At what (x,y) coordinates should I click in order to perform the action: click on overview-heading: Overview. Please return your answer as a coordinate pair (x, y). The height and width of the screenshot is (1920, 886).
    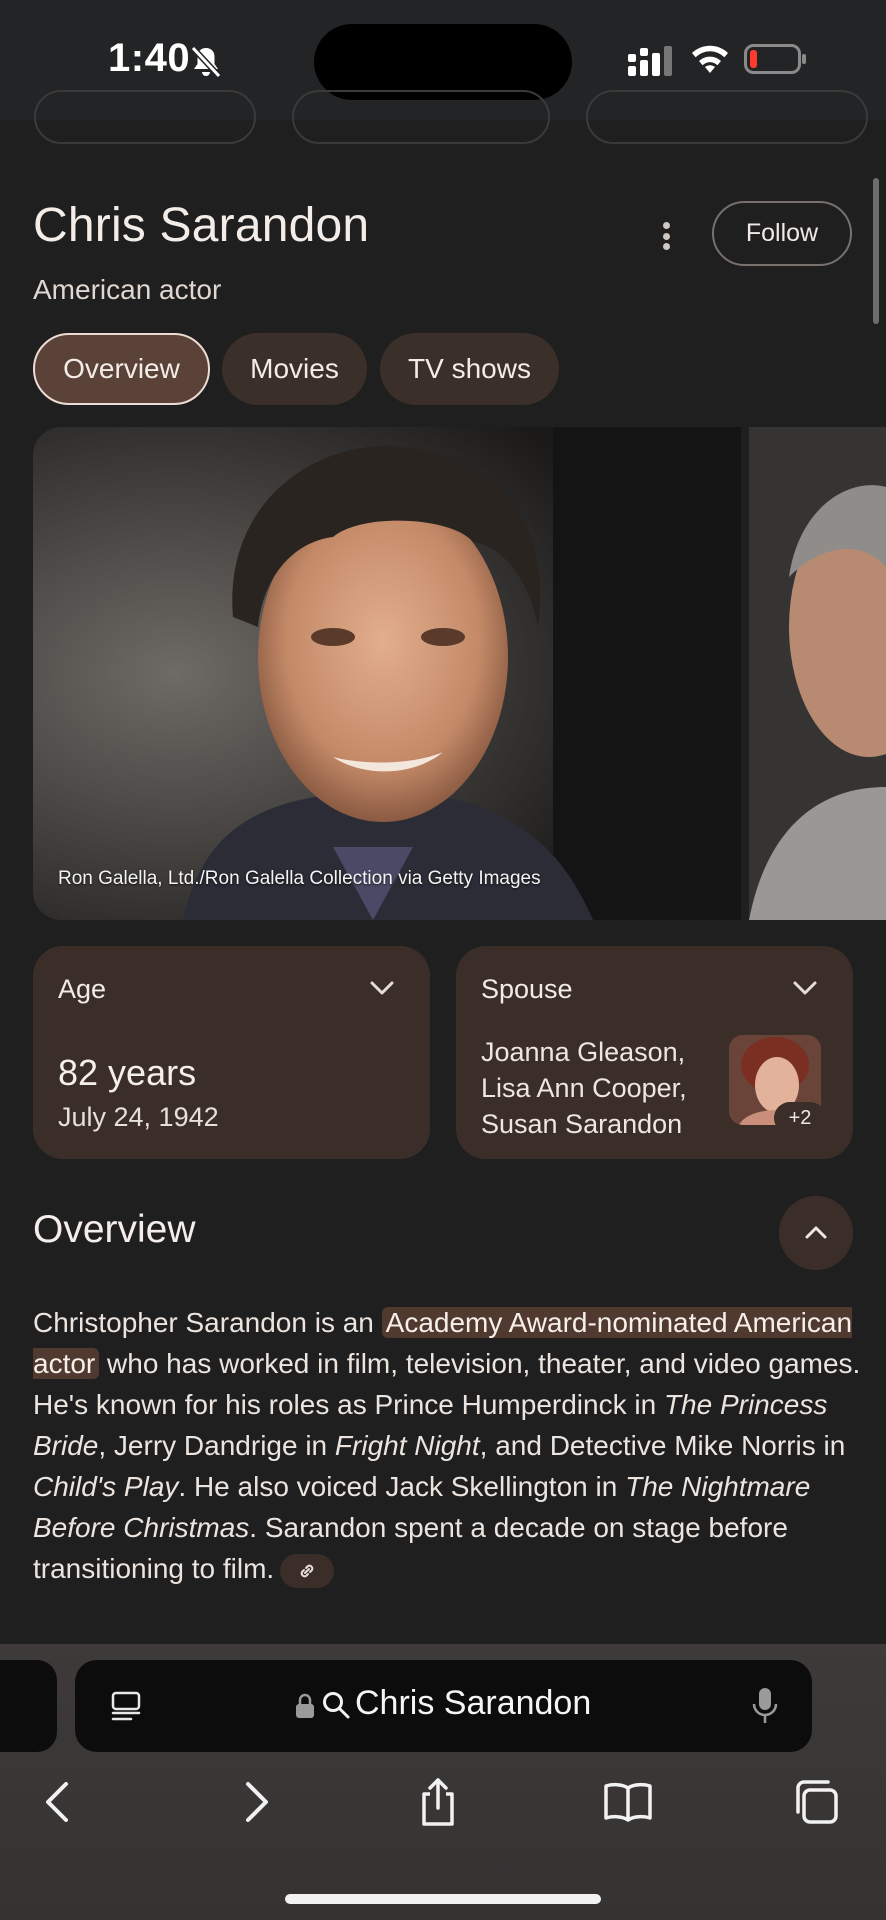
    Looking at the image, I should click on (114, 1229).